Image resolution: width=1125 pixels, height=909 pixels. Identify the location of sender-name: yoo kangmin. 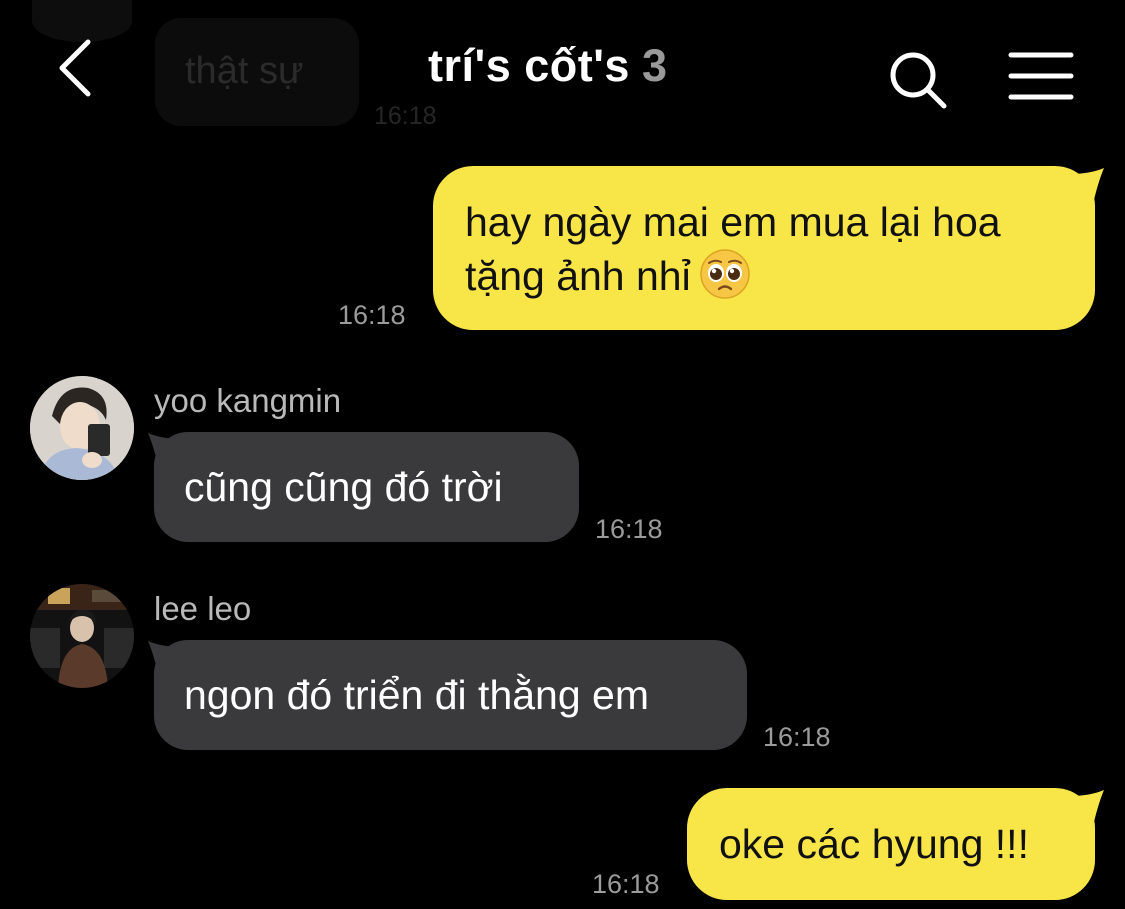
(248, 400).